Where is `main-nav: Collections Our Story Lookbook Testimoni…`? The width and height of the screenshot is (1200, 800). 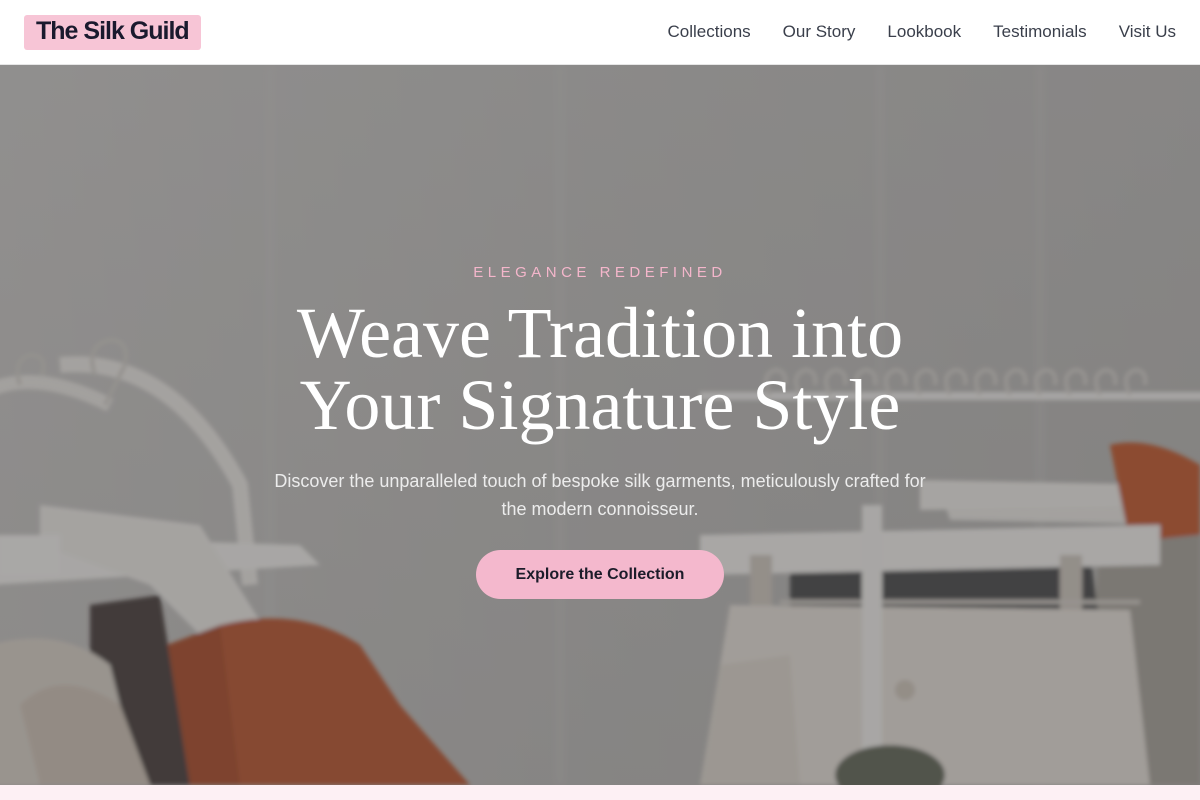
main-nav: Collections Our Story Lookbook Testimoni… is located at coordinates (922, 32).